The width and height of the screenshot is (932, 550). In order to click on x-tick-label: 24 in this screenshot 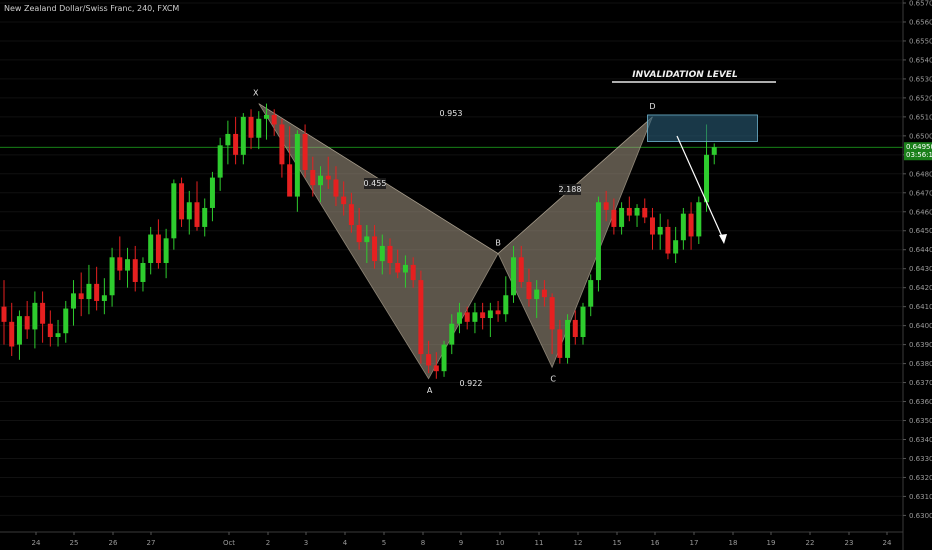, I will do `click(36, 543)`.